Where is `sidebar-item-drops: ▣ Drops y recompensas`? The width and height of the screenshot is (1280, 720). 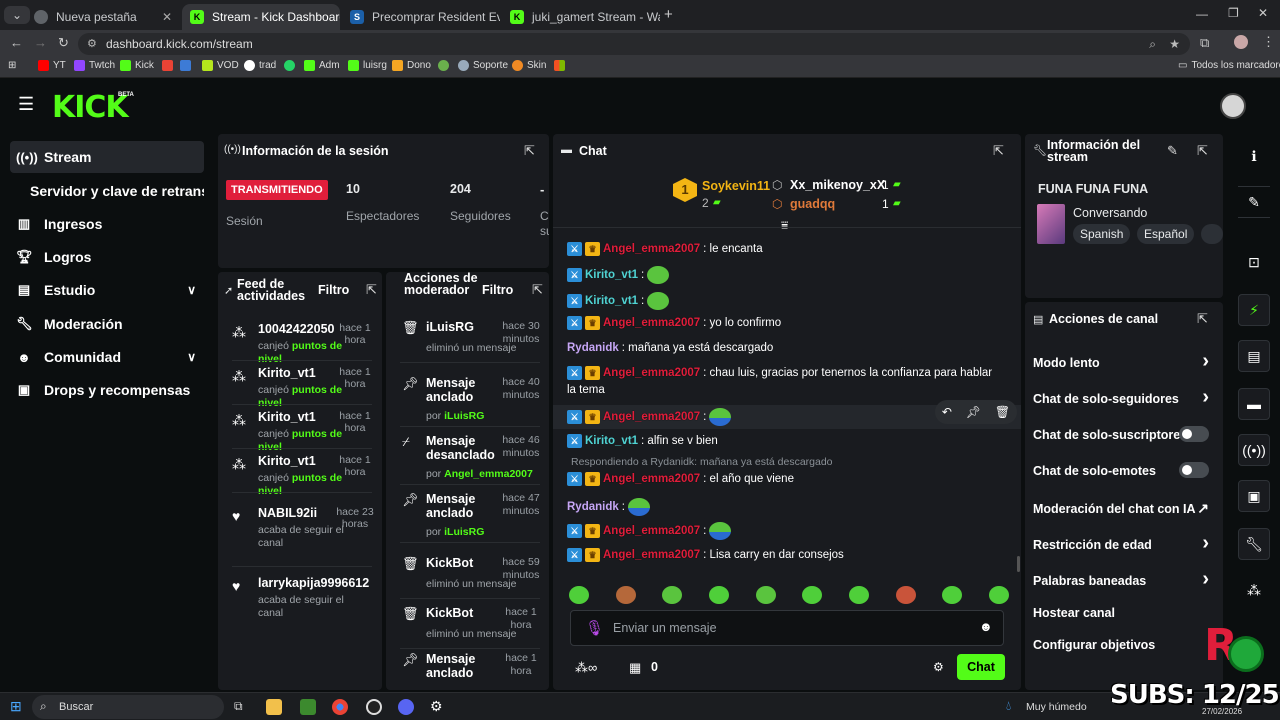 sidebar-item-drops: ▣ Drops y recompensas is located at coordinates (107, 390).